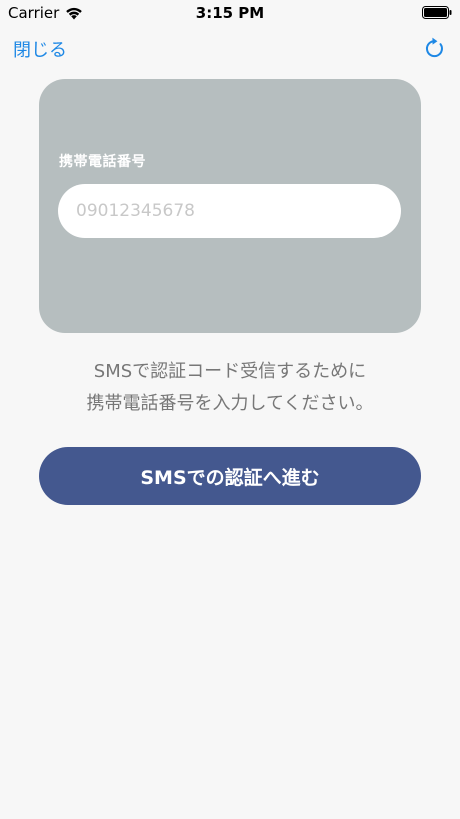  What do you see at coordinates (230, 388) in the screenshot?
I see `description: SMSで認証コード受信するために 携帯電話番号を入力してください。` at bounding box center [230, 388].